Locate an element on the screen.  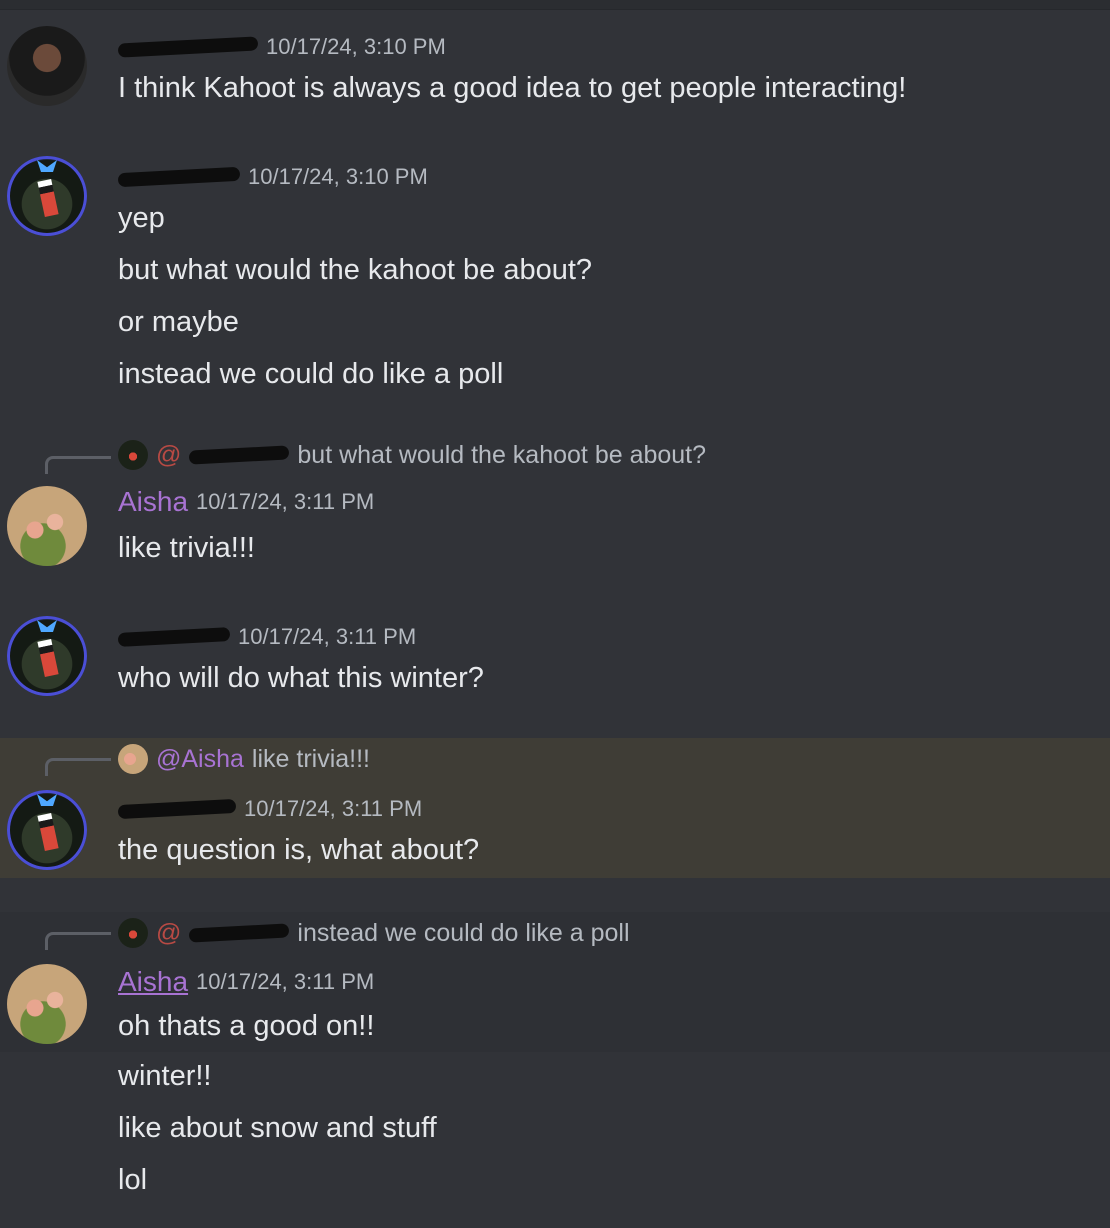
message-text: but what would the kahoot be about? is located at coordinates (355, 270).